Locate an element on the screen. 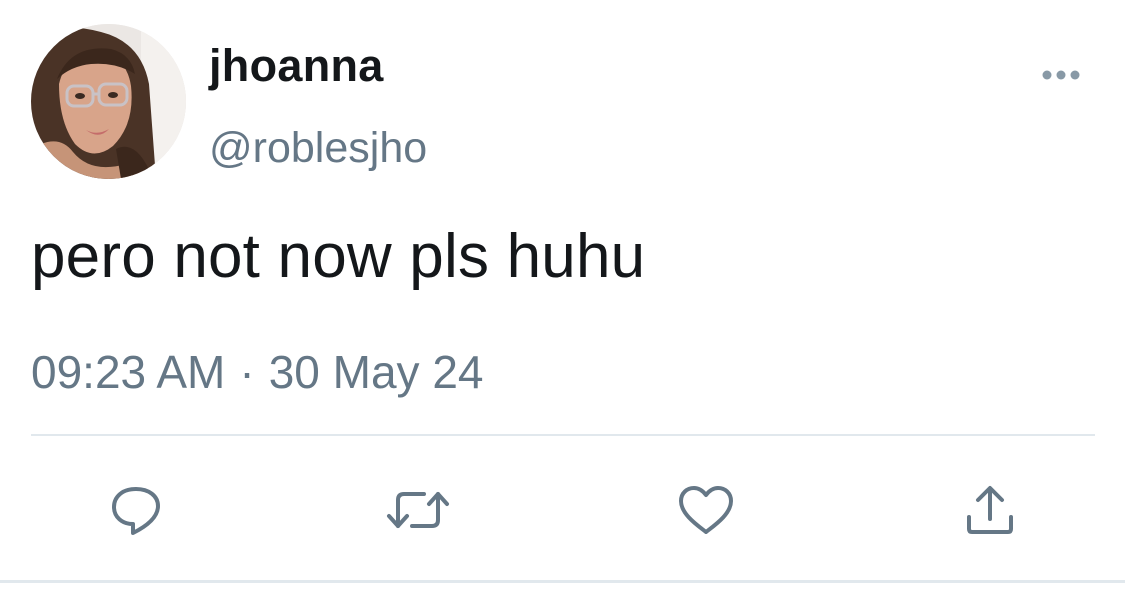 This screenshot has width=1125, height=600. avatar is located at coordinates (108, 101).